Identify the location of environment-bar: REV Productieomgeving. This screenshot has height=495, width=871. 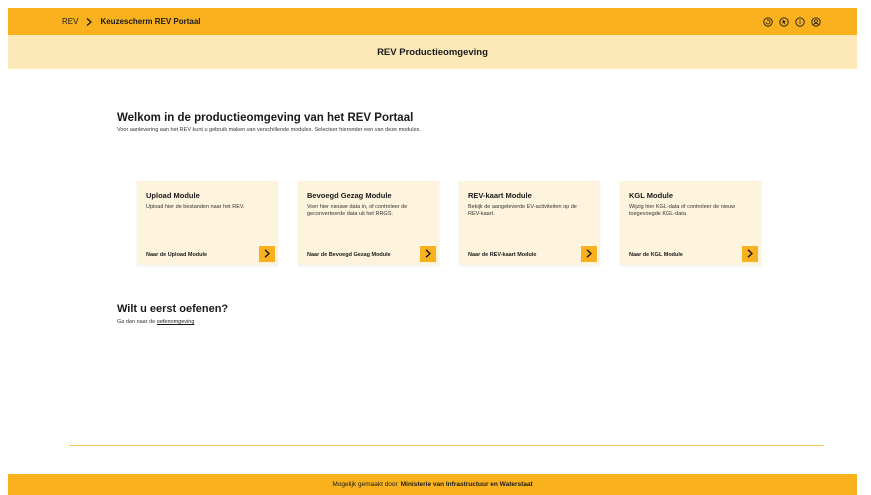
(432, 52).